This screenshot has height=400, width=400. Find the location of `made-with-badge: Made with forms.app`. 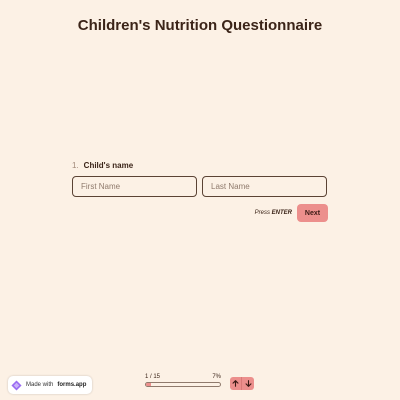

made-with-badge: Made with forms.app is located at coordinates (50, 385).